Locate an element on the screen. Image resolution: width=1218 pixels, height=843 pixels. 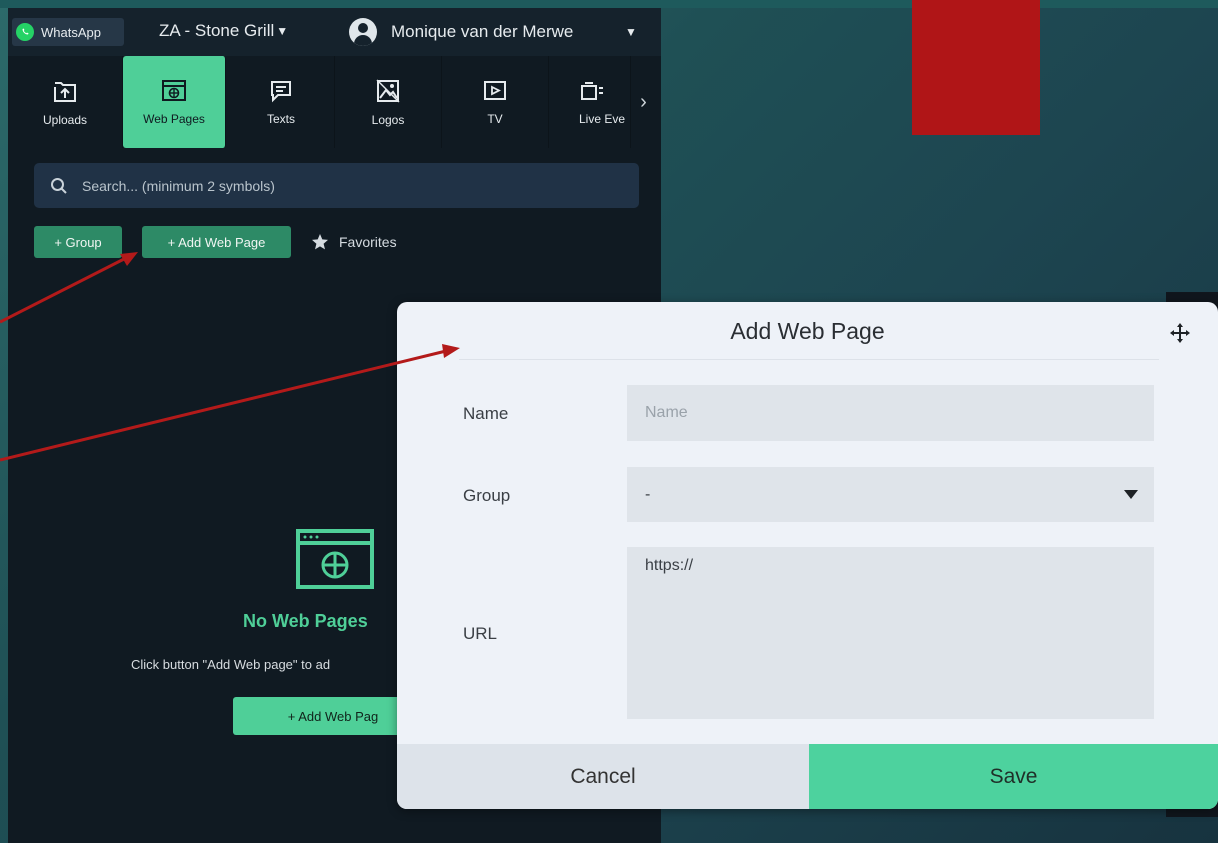
tv-icon is located at coordinates (495, 90).